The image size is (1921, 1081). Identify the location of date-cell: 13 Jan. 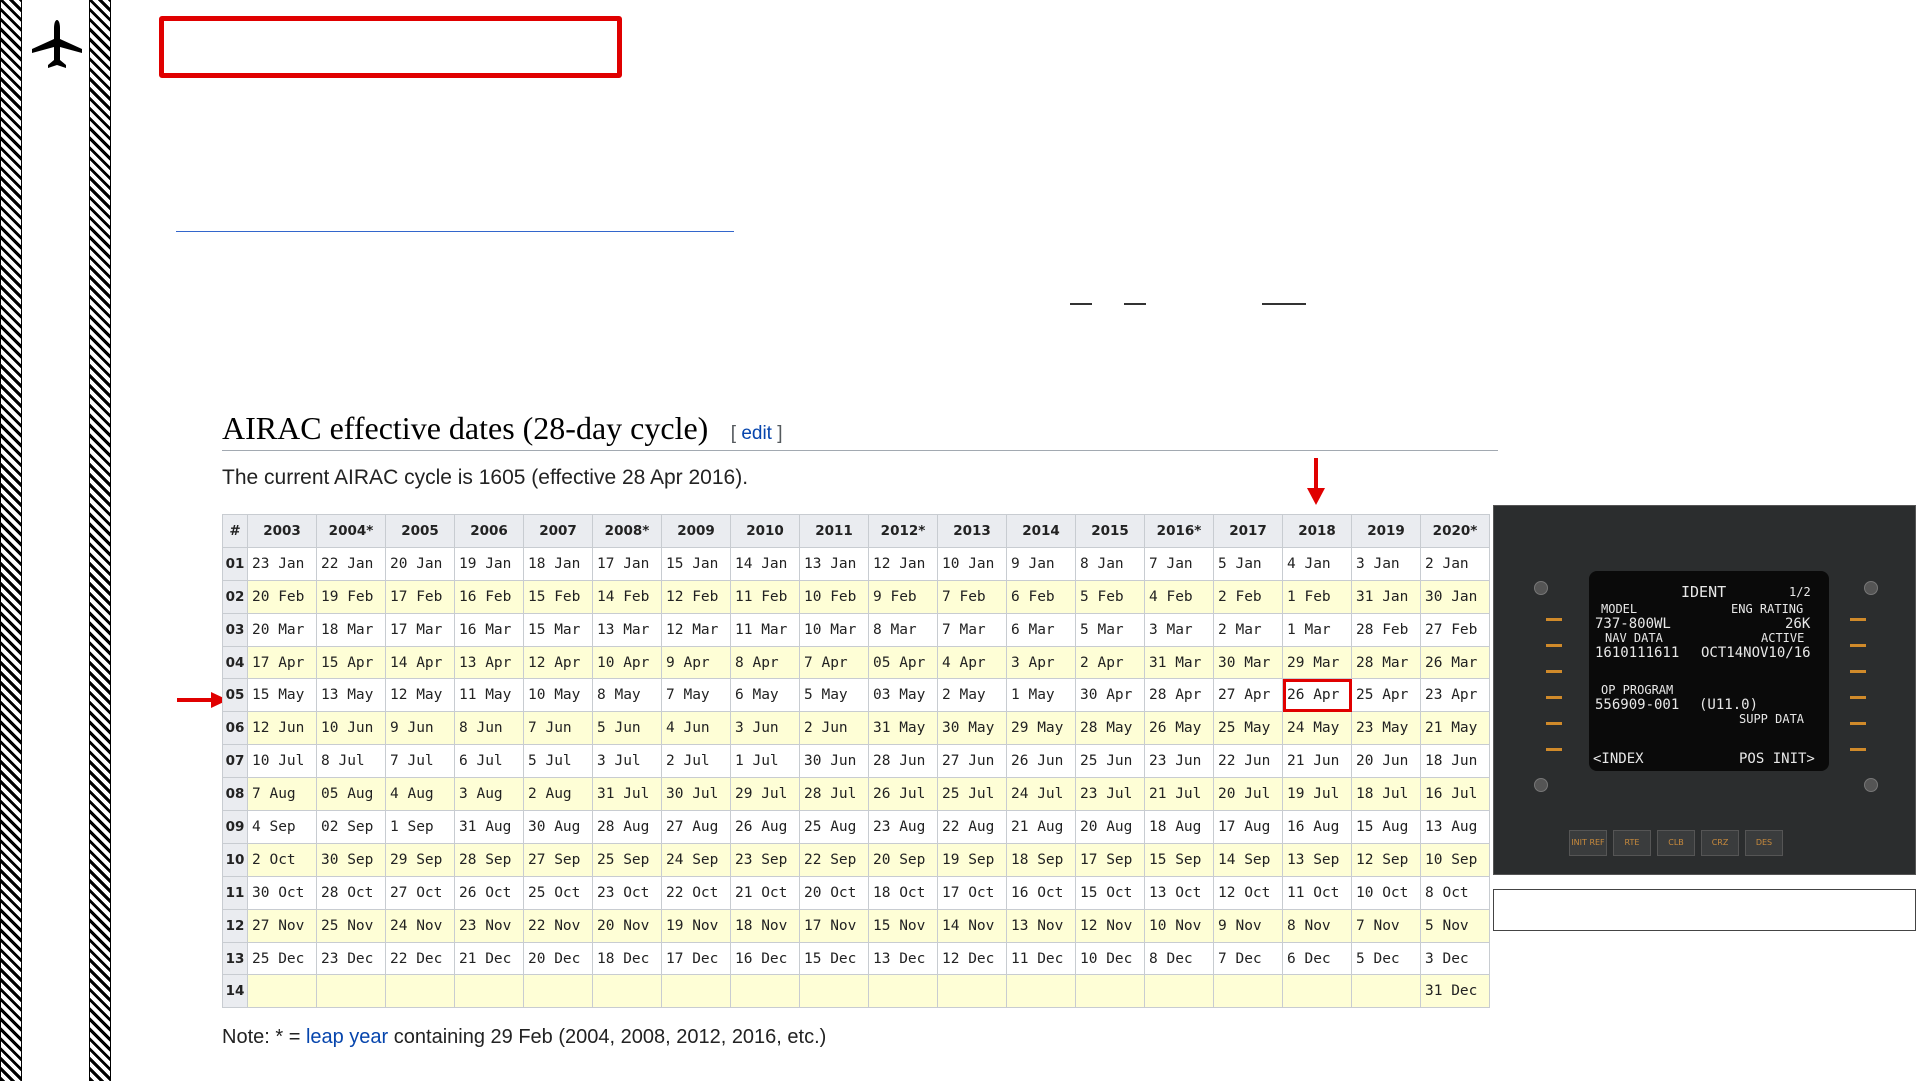
(834, 563).